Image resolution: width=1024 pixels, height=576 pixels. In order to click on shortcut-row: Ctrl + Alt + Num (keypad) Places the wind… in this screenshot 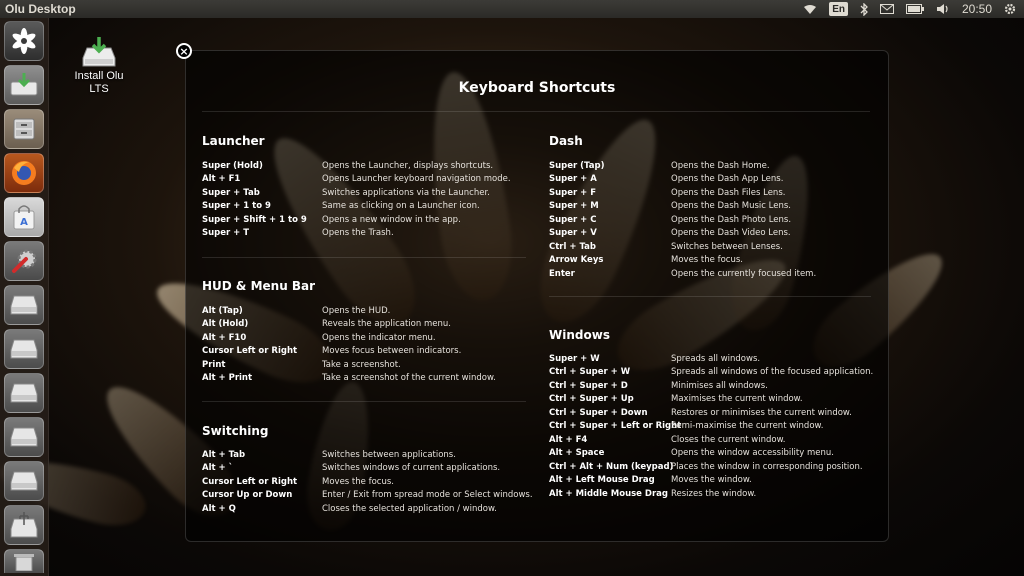, I will do `click(711, 467)`.